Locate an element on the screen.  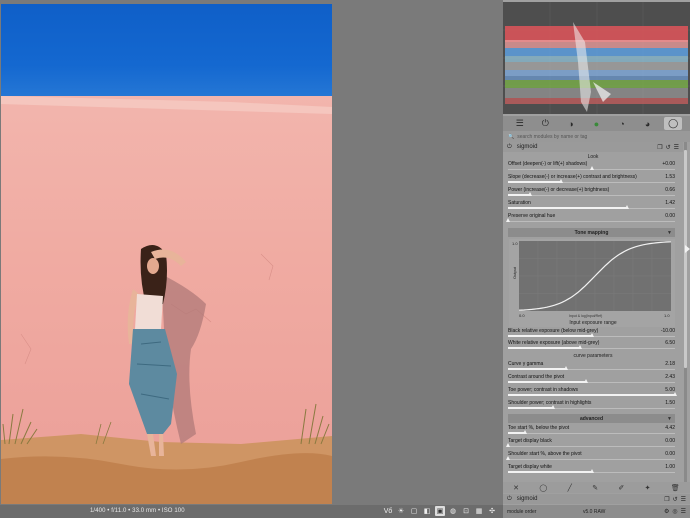
slider: Toe start %, below the pivot 4.42 is located at coordinates (591, 431).